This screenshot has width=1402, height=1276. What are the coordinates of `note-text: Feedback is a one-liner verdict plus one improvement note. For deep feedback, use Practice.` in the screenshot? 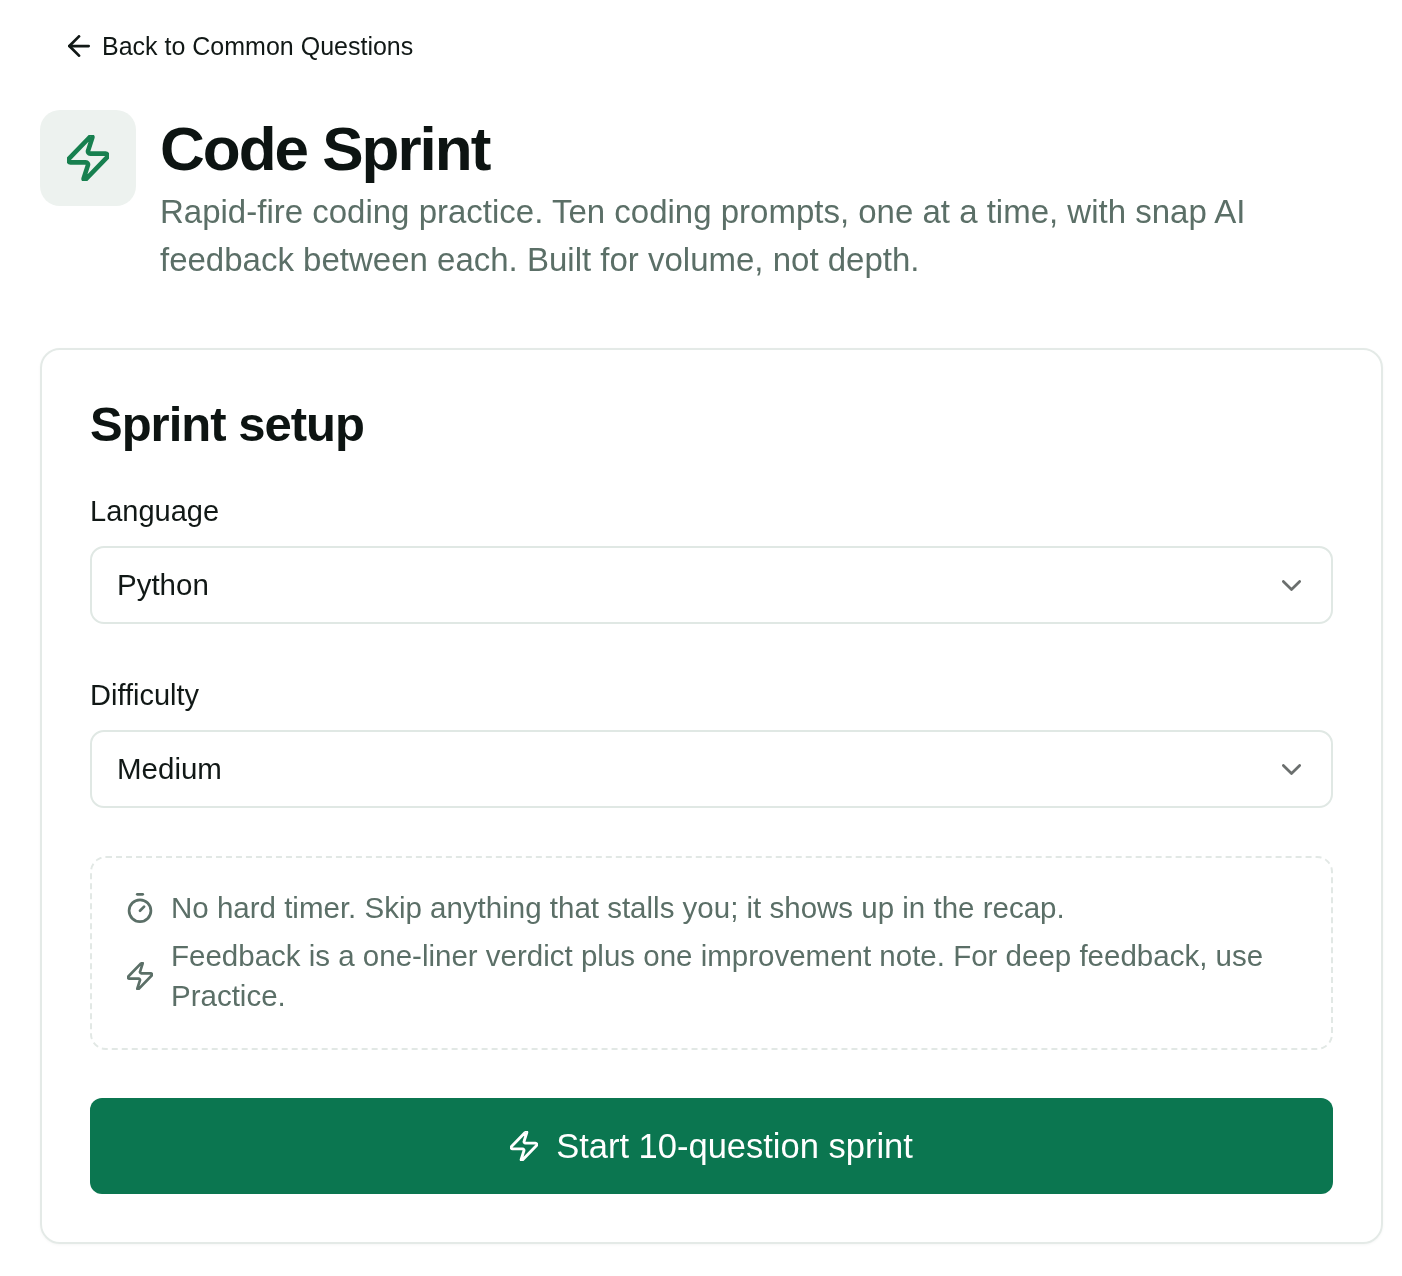 It's located at (718, 976).